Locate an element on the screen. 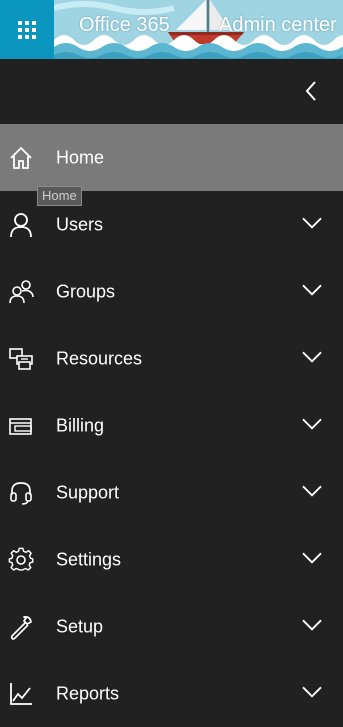 The image size is (343, 727). nav-collapse-row is located at coordinates (171, 91).